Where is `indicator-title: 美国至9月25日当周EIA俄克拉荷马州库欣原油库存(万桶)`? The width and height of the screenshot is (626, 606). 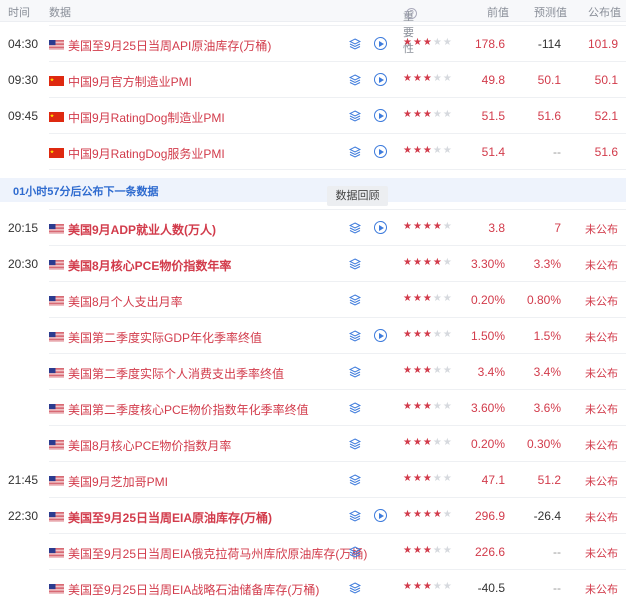 indicator-title: 美国至9月25日当周EIA俄克拉荷马州库欣原油库存(万桶) is located at coordinates (217, 553).